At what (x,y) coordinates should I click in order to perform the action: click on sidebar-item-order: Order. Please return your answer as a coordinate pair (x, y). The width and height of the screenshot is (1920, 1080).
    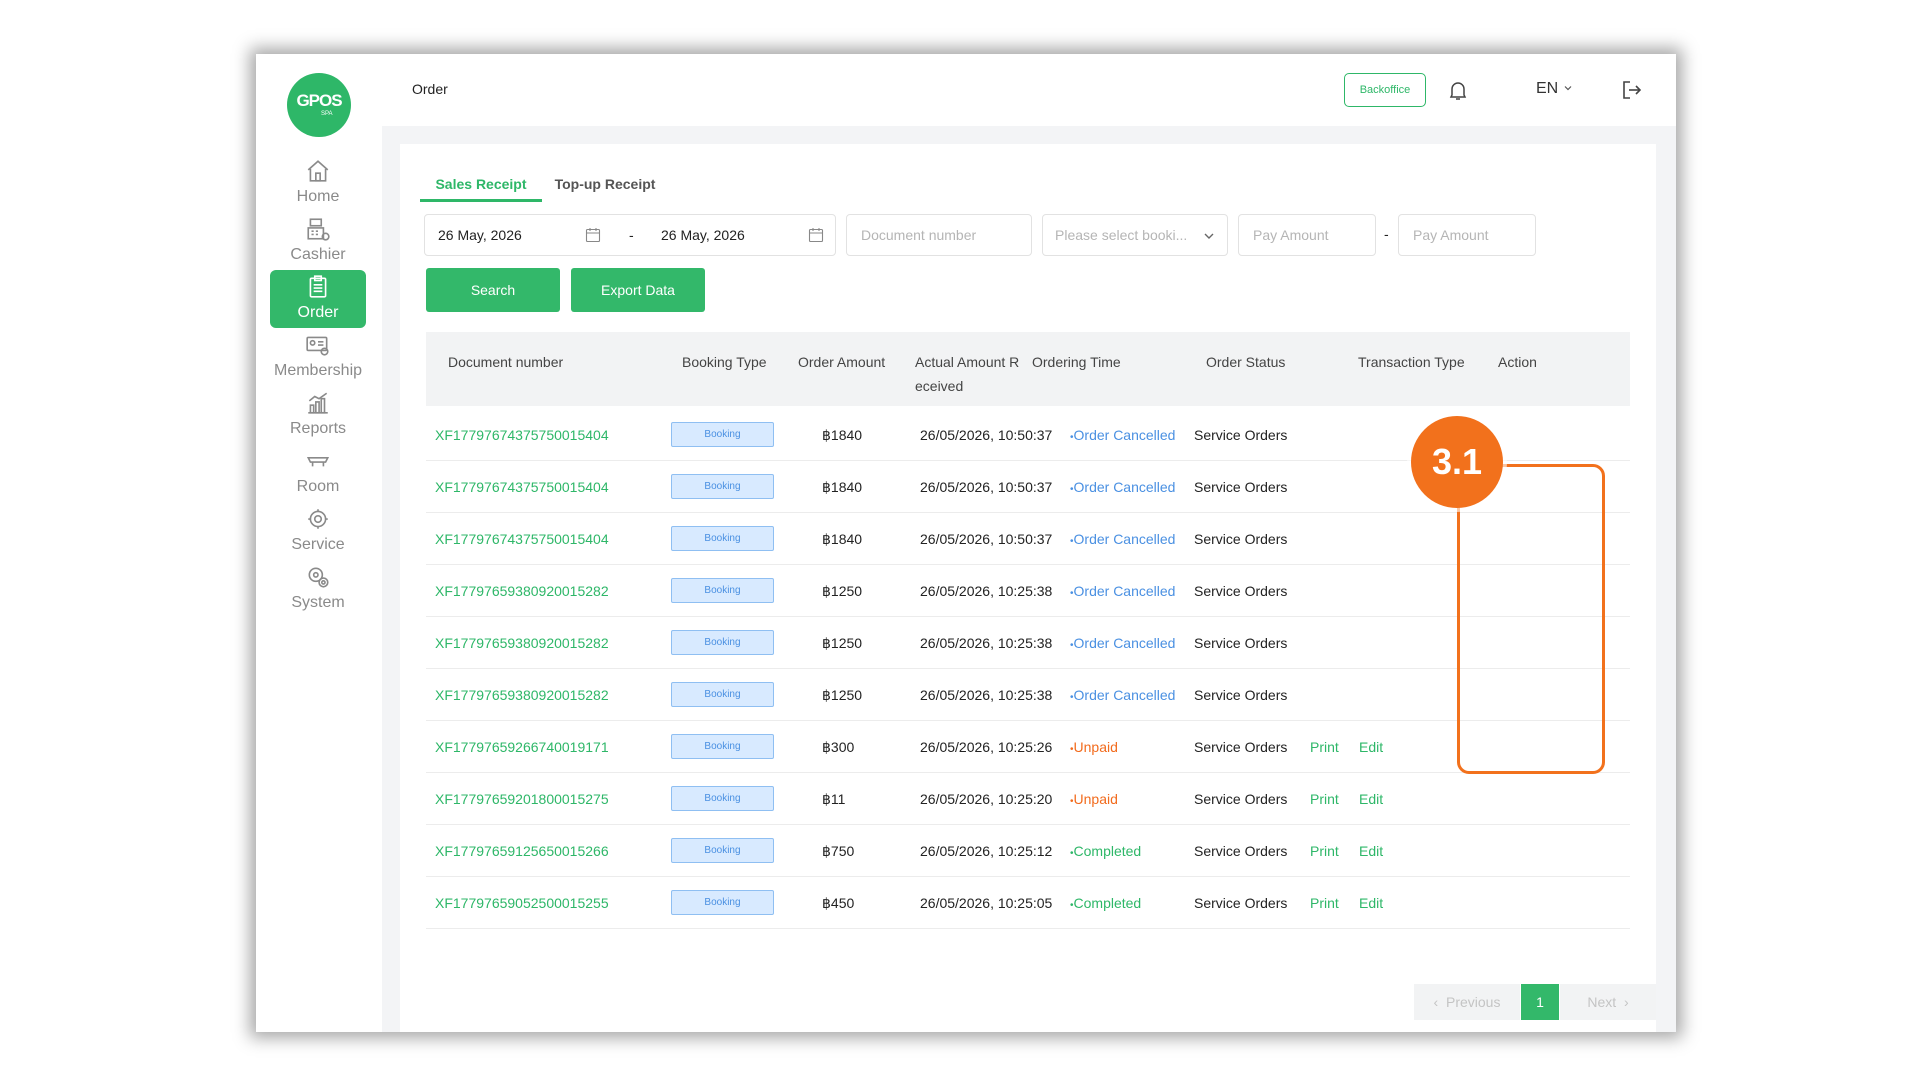
    Looking at the image, I should click on (318, 299).